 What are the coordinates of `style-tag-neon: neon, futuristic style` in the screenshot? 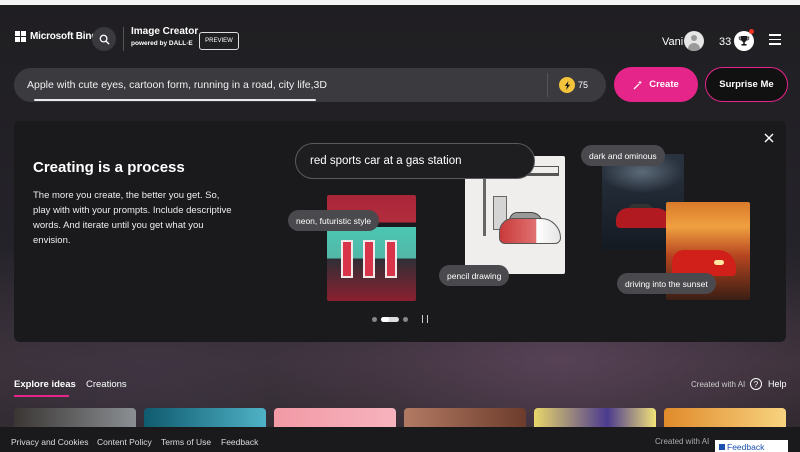 It's located at (334, 220).